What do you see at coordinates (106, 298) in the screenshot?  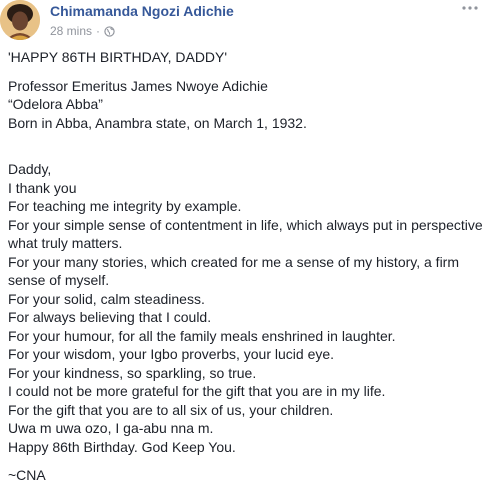 I see `text-line: For your solid, calm steadiness.` at bounding box center [106, 298].